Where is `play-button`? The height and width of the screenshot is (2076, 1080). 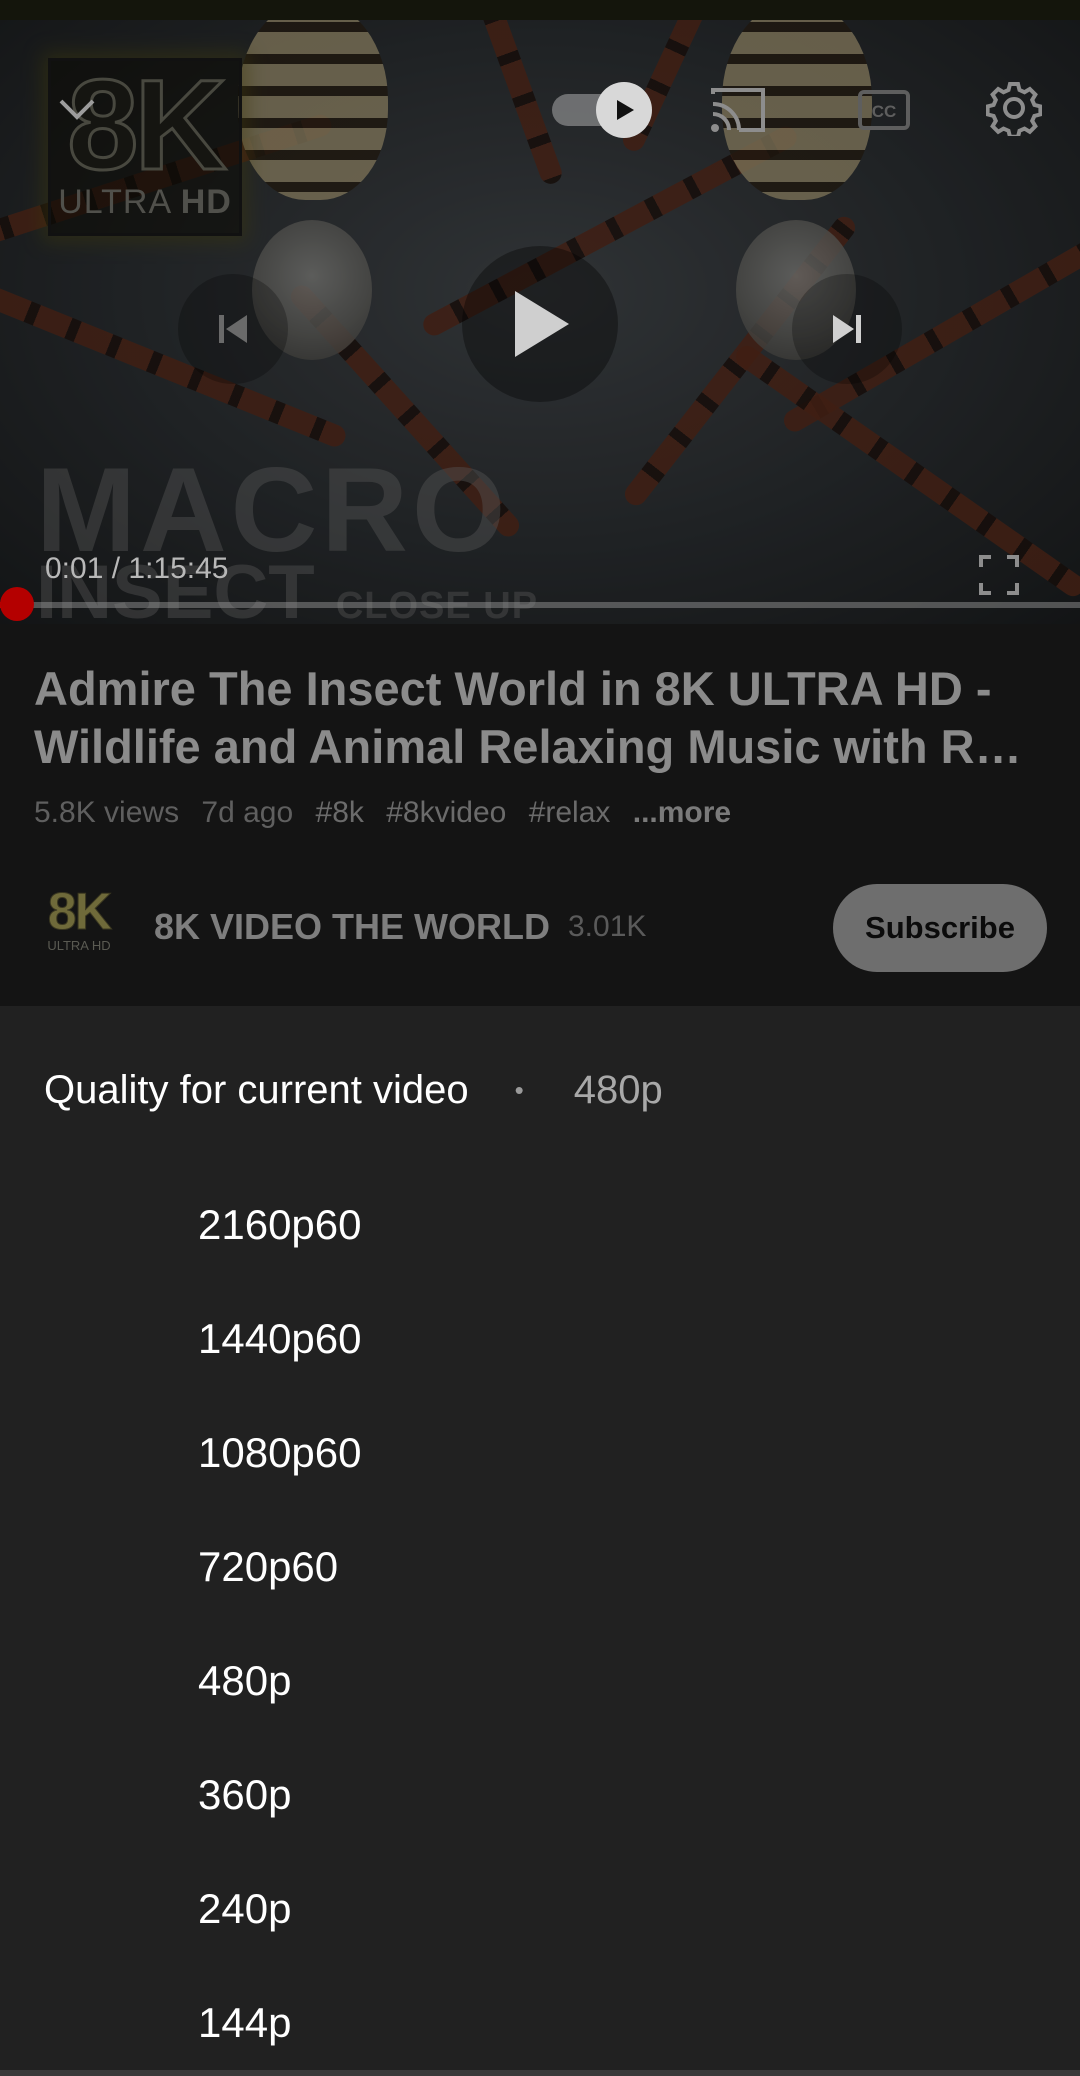 play-button is located at coordinates (540, 324).